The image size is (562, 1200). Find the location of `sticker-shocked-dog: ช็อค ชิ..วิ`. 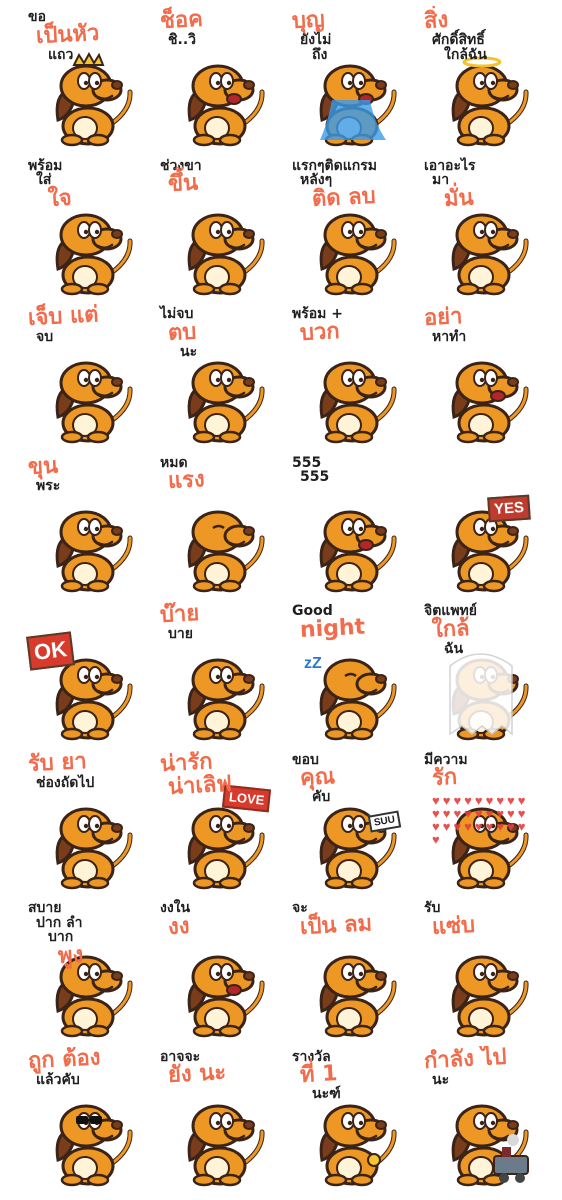

sticker-shocked-dog: ช็อค ชิ..วิ is located at coordinates (216, 80).